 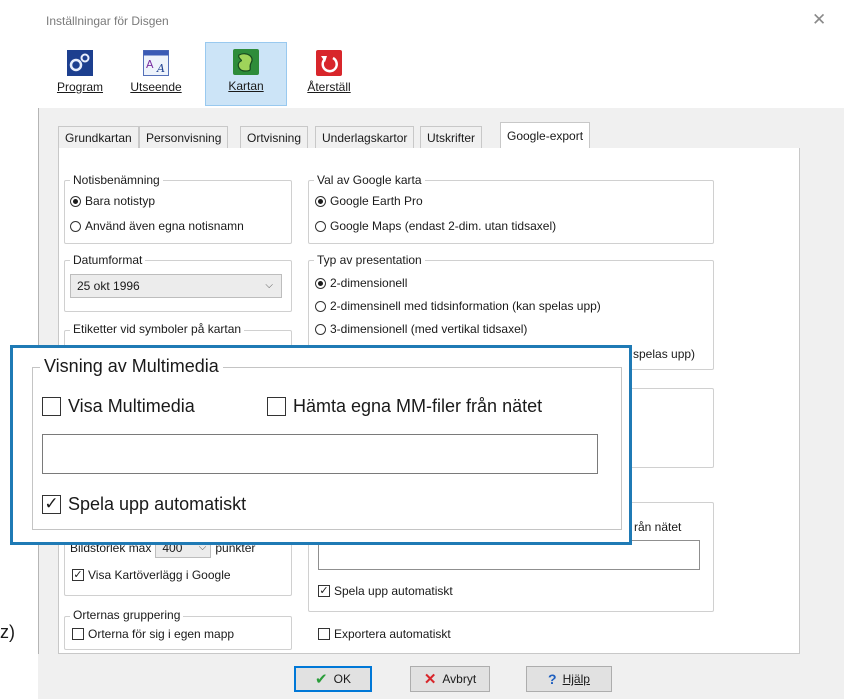 I want to click on presentation-option-3: 3-dimensionell (med vertikal tidsaxel), so click(x=421, y=329).